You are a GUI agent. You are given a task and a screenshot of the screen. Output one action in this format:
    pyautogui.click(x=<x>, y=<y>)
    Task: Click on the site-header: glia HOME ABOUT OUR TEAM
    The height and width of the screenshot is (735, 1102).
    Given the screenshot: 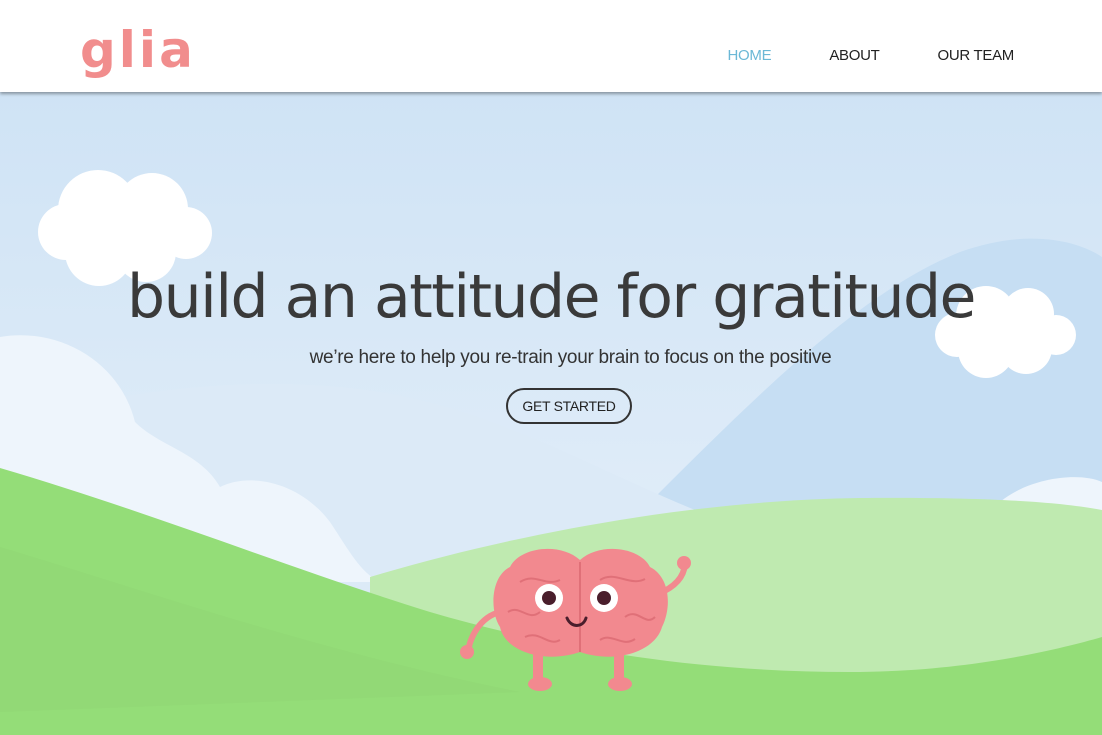 What is the action you would take?
    pyautogui.click(x=551, y=46)
    